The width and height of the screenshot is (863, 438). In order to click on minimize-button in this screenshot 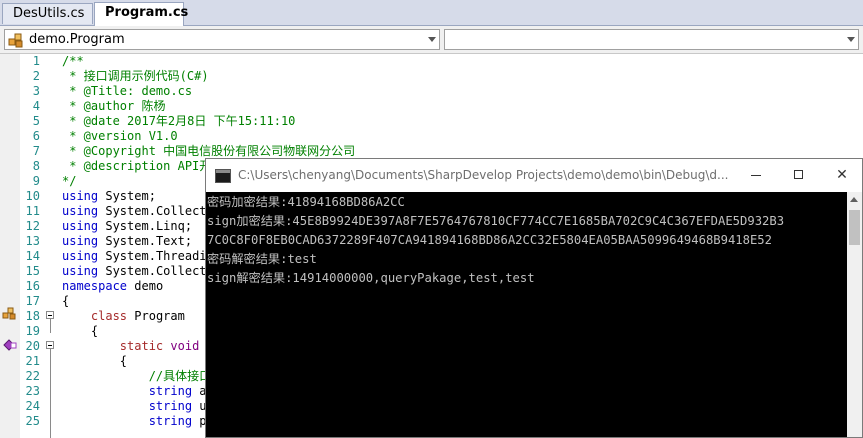, I will do `click(756, 175)`.